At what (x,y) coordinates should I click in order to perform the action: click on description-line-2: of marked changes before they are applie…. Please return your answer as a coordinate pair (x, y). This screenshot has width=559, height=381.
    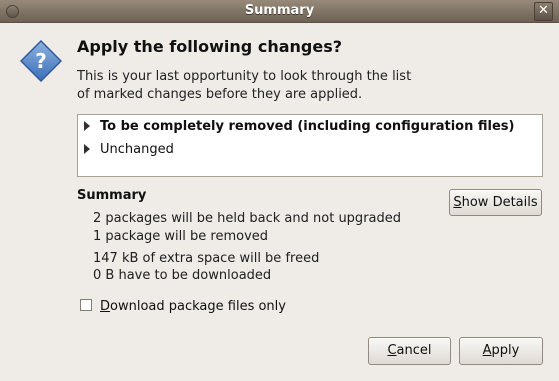
    Looking at the image, I should click on (220, 94).